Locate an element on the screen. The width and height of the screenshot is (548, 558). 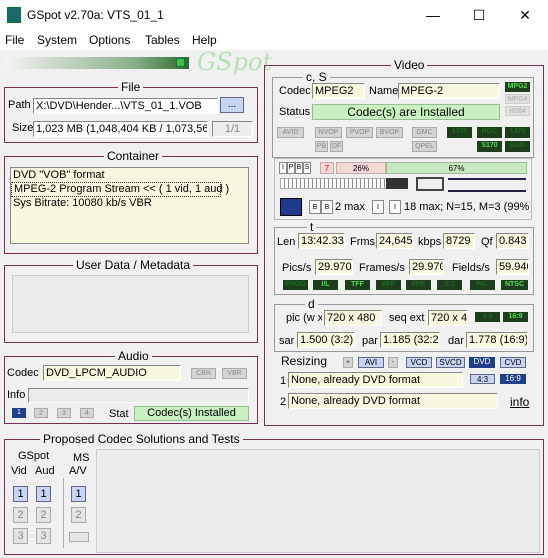
video-status-field: Codec(s) are Installed is located at coordinates (406, 112).